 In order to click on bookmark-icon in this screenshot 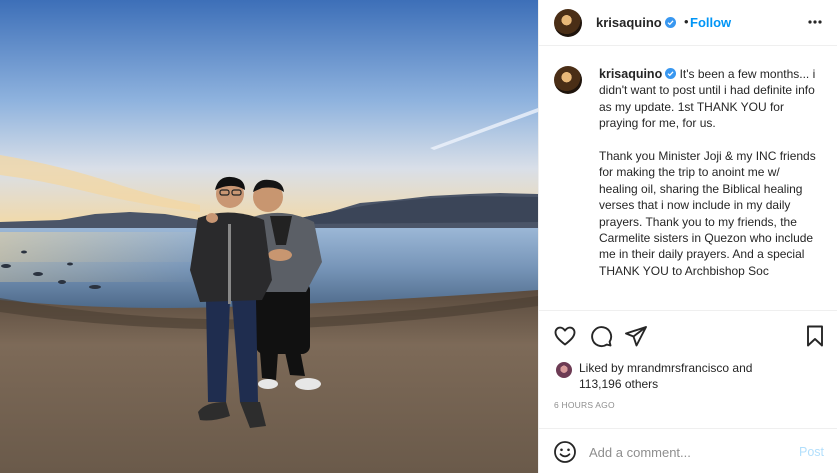, I will do `click(815, 336)`.